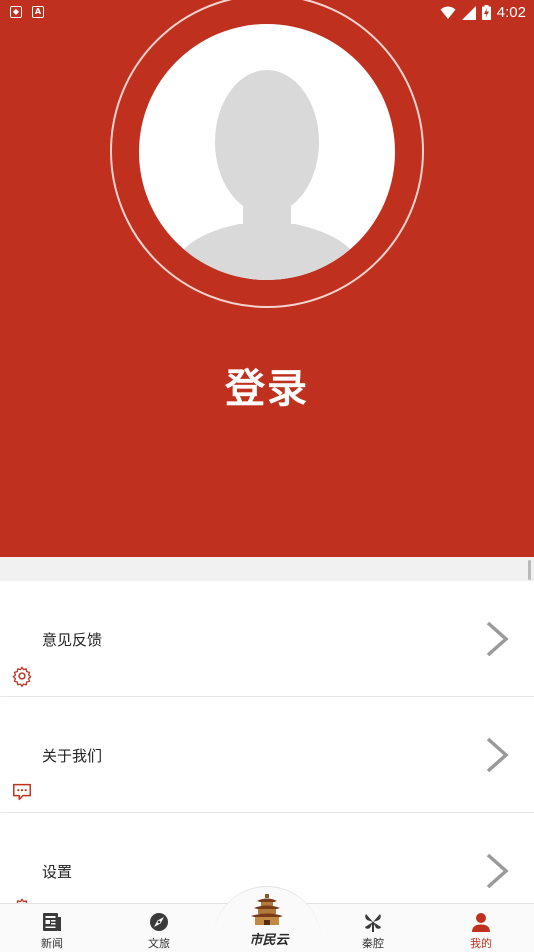 Image resolution: width=534 pixels, height=952 pixels. What do you see at coordinates (373, 923) in the screenshot?
I see `fan-icon` at bounding box center [373, 923].